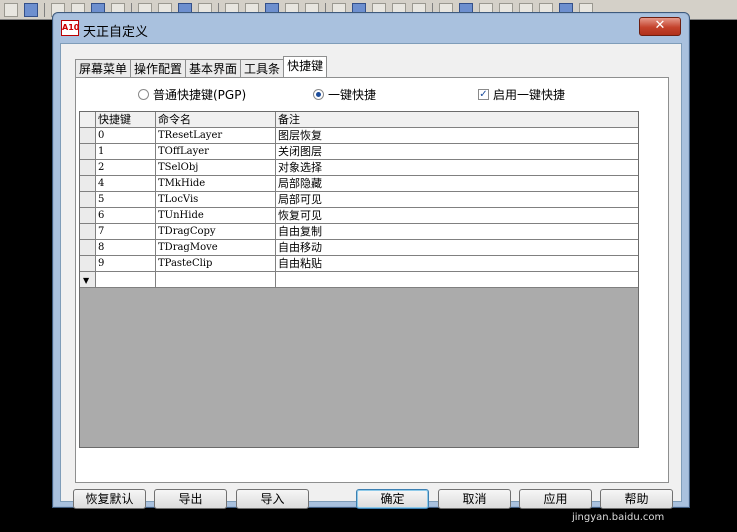  What do you see at coordinates (143, 94) in the screenshot?
I see `radio-off-icon` at bounding box center [143, 94].